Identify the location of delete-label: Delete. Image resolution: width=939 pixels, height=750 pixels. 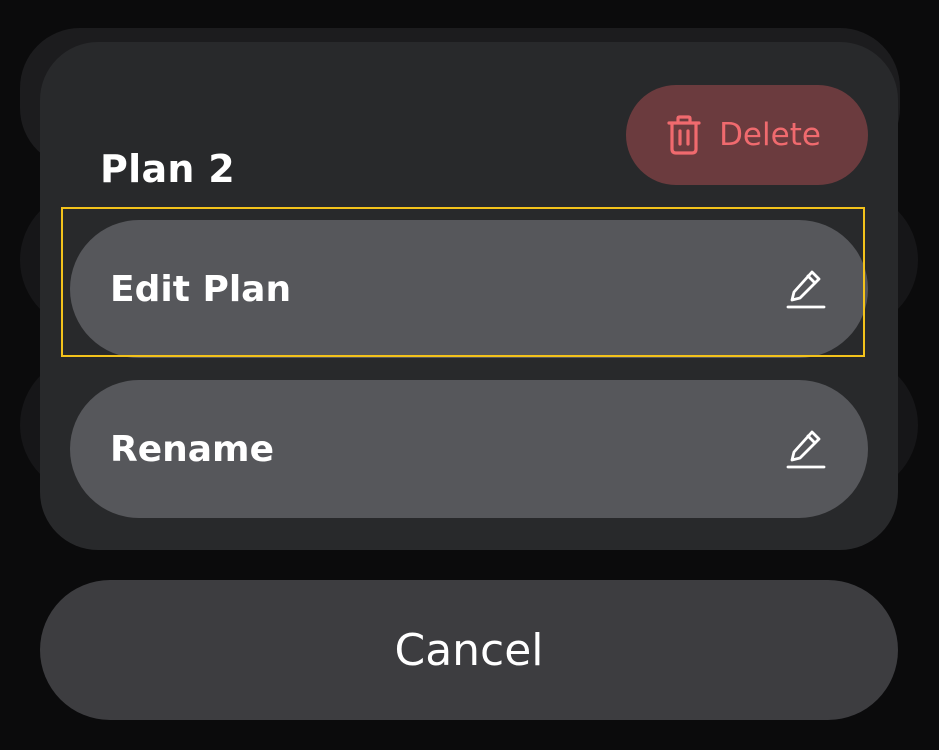
(770, 135).